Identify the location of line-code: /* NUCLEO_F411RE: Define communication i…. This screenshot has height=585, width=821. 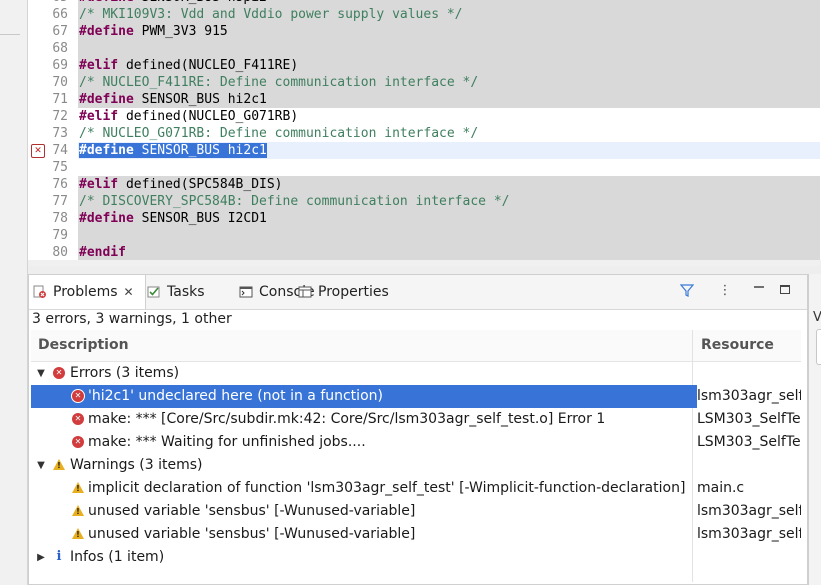
(278, 82).